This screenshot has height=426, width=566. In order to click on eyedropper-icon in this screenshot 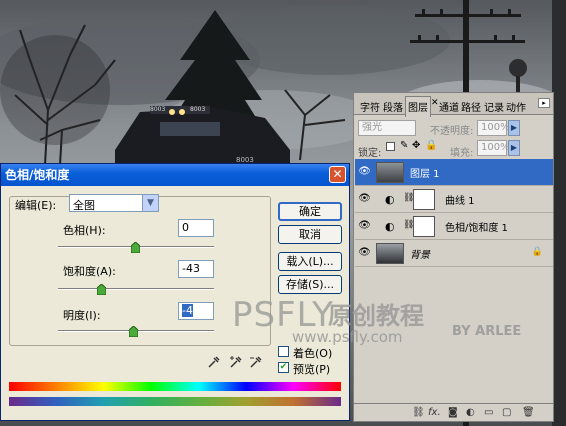, I will do `click(214, 362)`.